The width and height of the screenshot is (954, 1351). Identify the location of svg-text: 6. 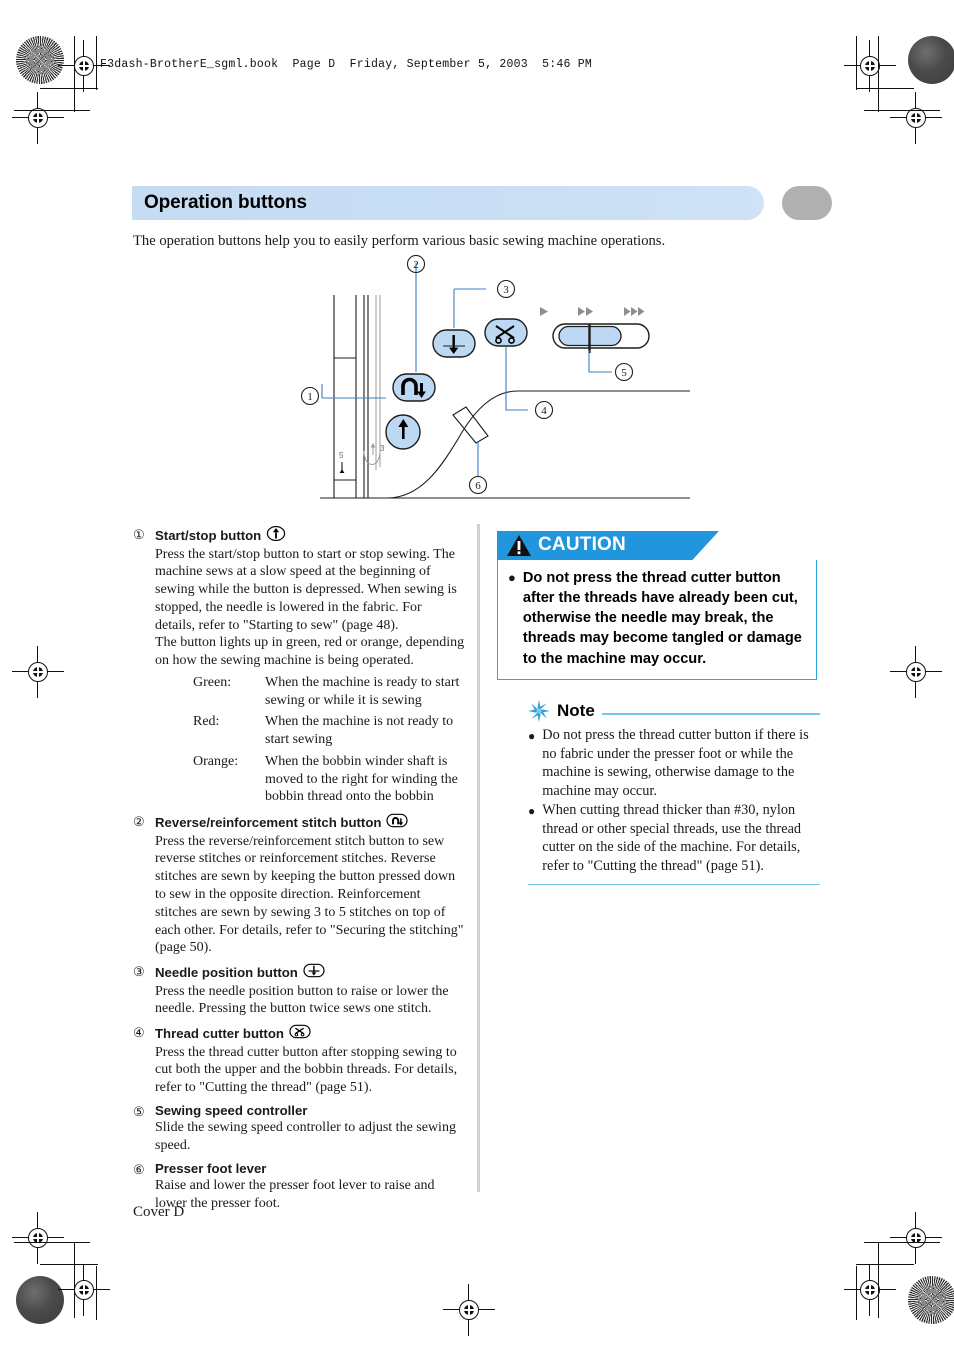
(478, 486).